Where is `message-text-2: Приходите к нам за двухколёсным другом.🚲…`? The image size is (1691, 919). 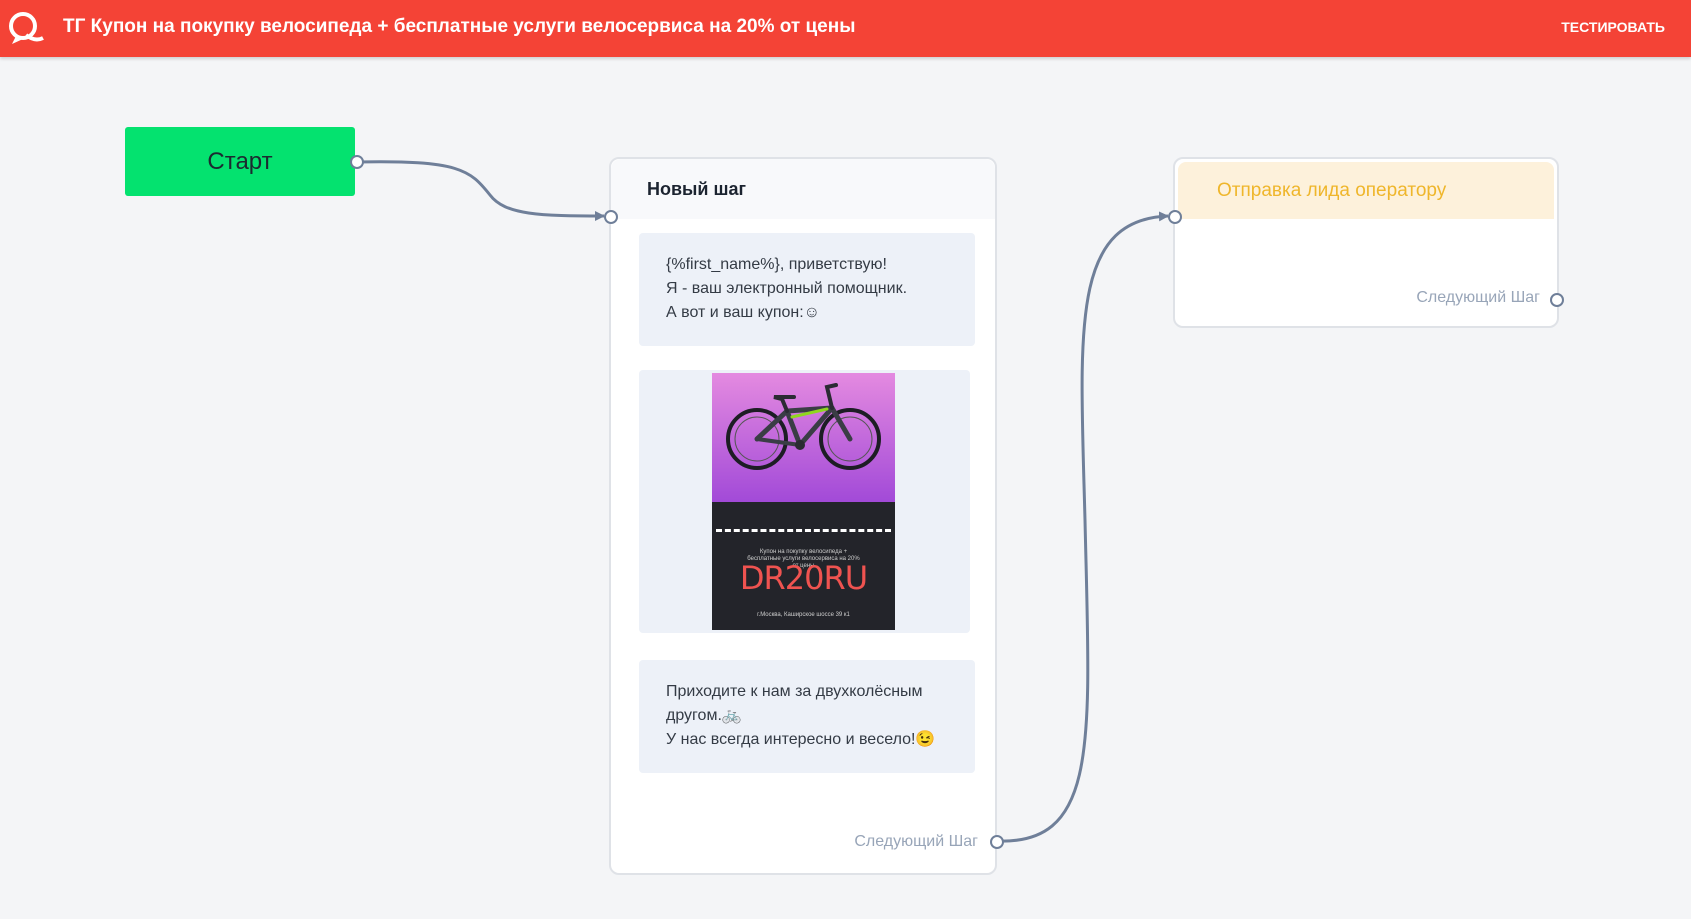 message-text-2: Приходите к нам за двухколёсным другом.🚲… is located at coordinates (807, 716).